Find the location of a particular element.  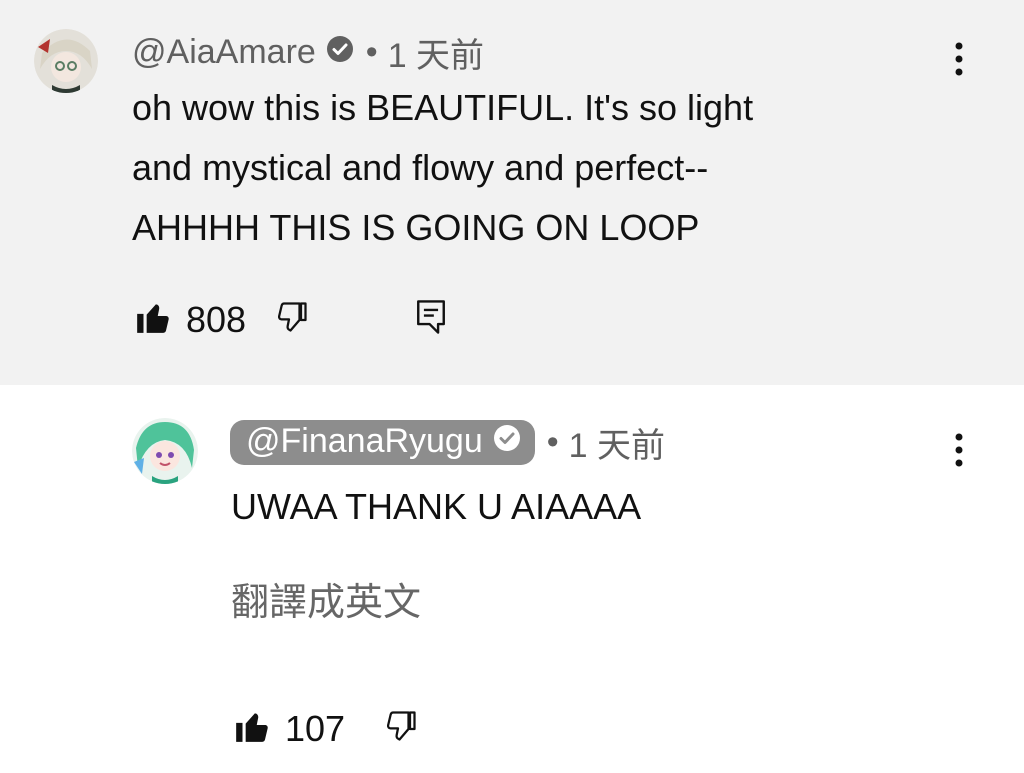

creator-handle-pill: @FinanaRyugu is located at coordinates (382, 442).